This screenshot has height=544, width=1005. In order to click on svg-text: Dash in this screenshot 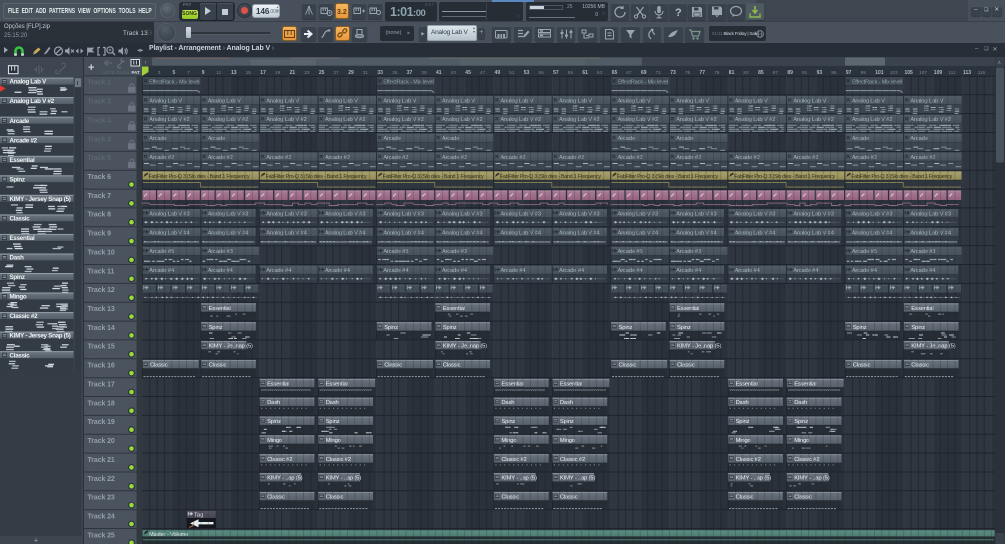, I will do `click(17, 258)`.